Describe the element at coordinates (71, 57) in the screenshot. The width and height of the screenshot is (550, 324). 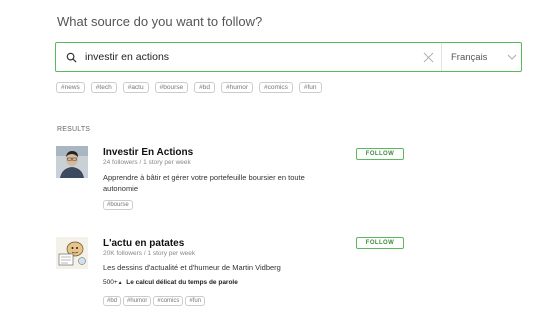
I see `search-icon` at that location.